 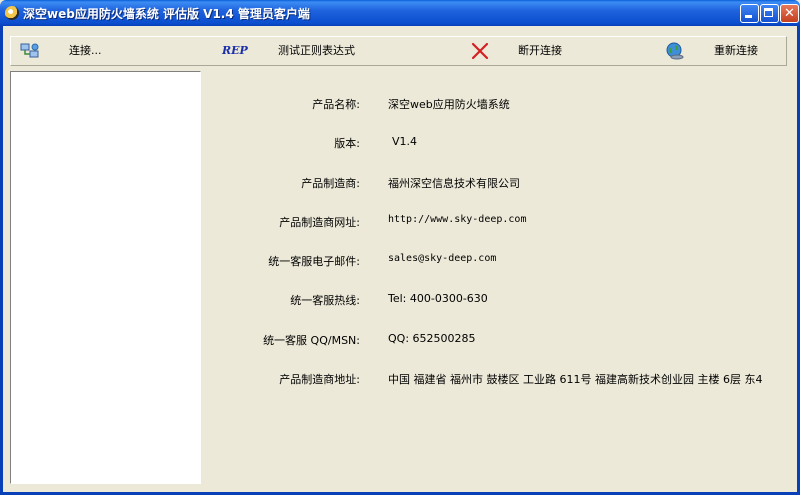 I want to click on website-label: 产品制造商网址:, so click(x=319, y=222).